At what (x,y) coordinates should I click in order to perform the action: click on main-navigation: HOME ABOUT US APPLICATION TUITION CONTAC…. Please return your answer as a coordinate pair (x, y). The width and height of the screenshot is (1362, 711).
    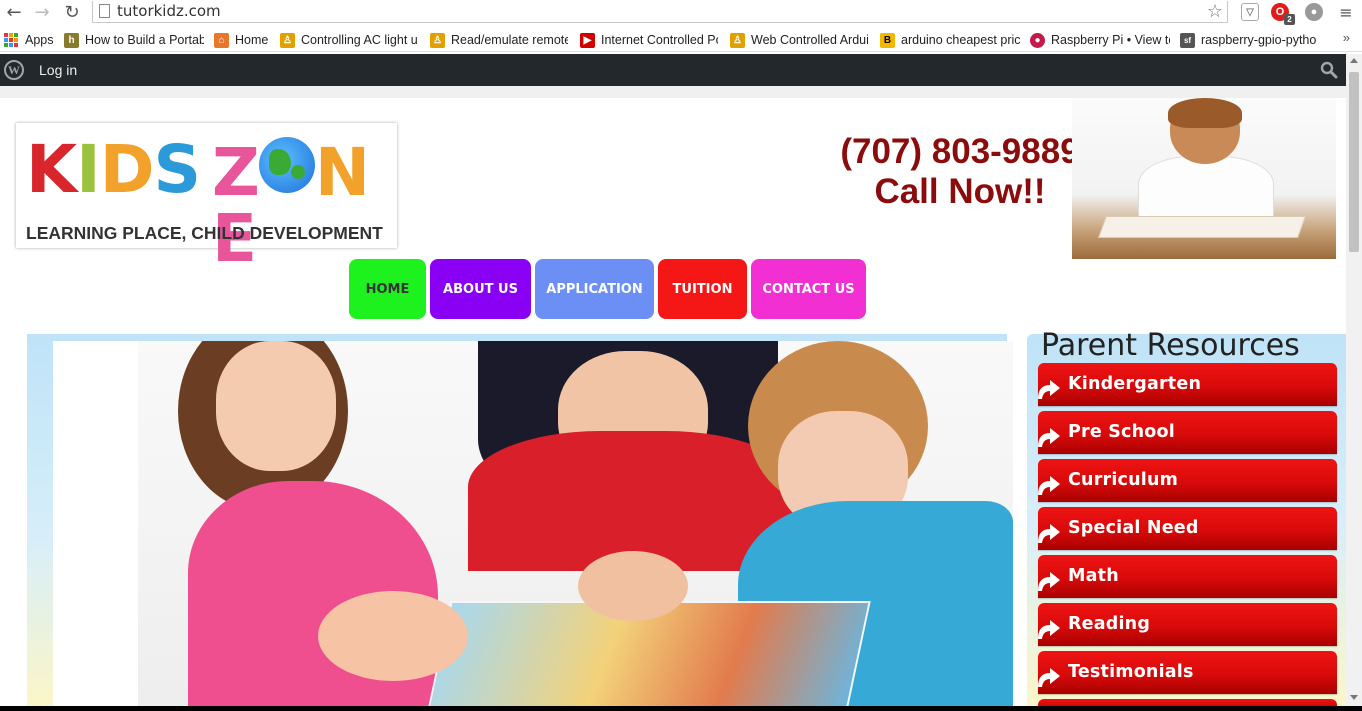
    Looking at the image, I should click on (607, 289).